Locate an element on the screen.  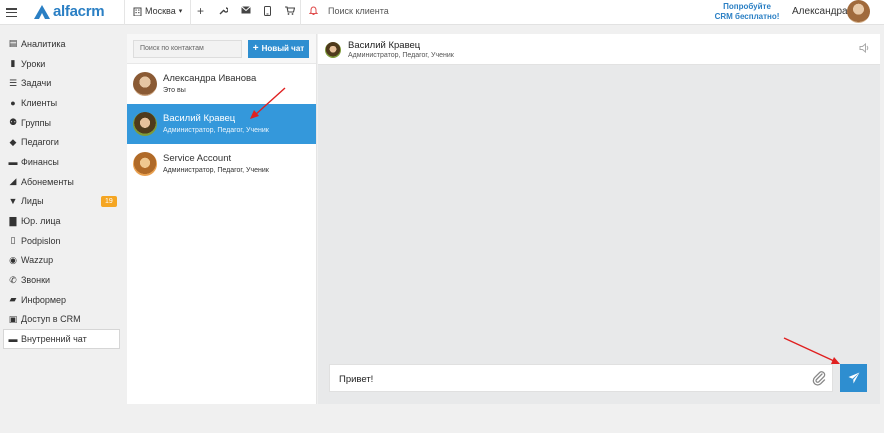
sidebar-item-internal-chat: ▬ Внутренний чат is located at coordinates (61, 339).